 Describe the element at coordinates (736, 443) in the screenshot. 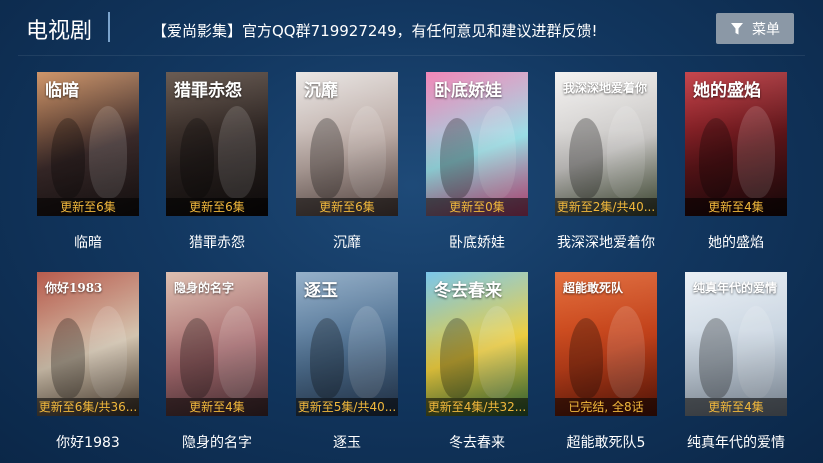

I see `show-title: 纯真年代的爱情` at that location.